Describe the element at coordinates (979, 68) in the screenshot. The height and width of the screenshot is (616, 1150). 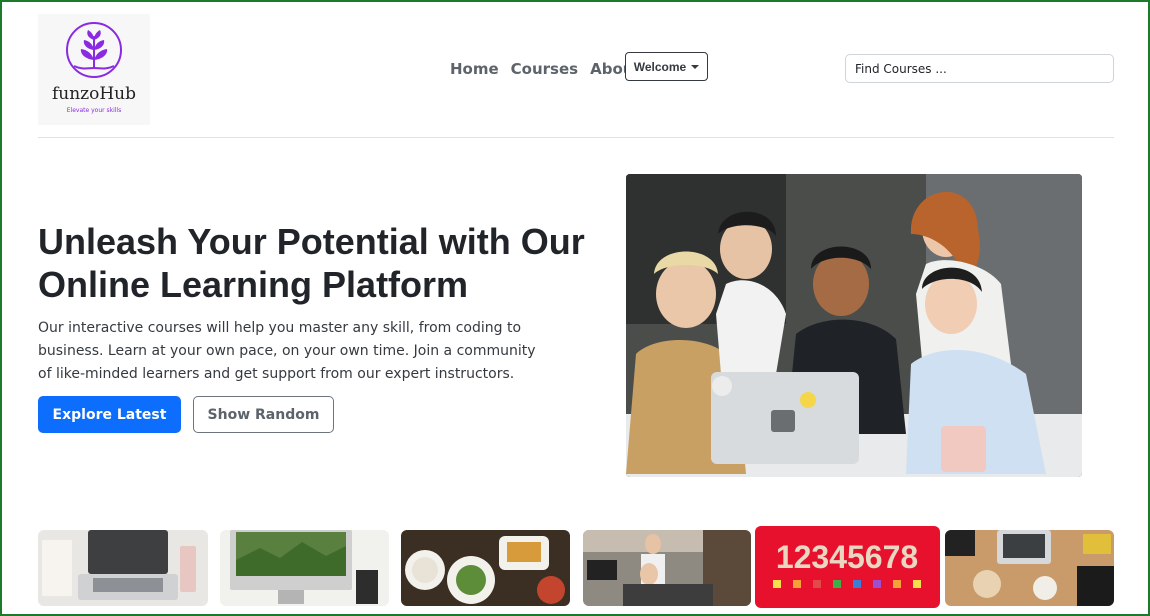
I see `search-input` at that location.